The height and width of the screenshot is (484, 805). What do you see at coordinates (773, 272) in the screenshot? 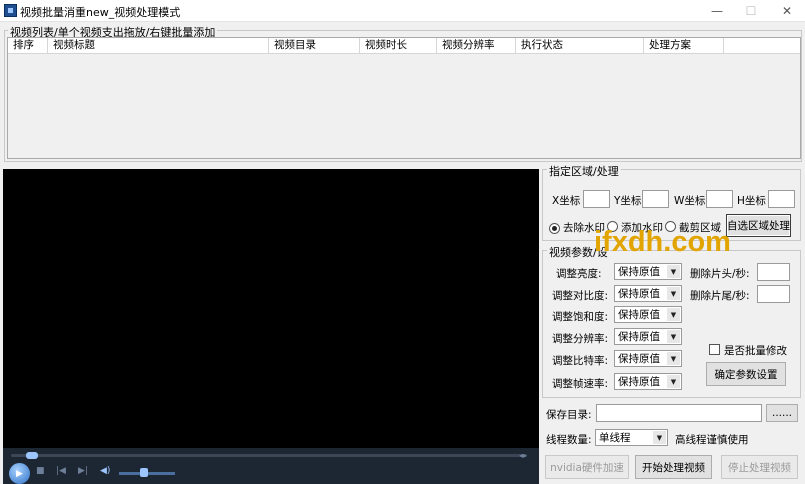
I see `trim-head-input` at bounding box center [773, 272].